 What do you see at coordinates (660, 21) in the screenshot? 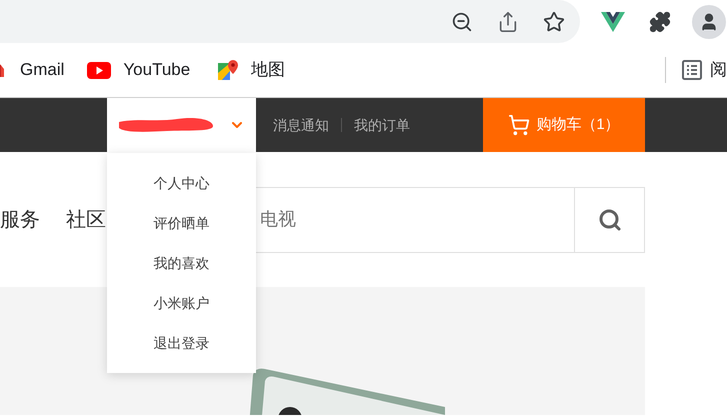
I see `puzzle-icon` at bounding box center [660, 21].